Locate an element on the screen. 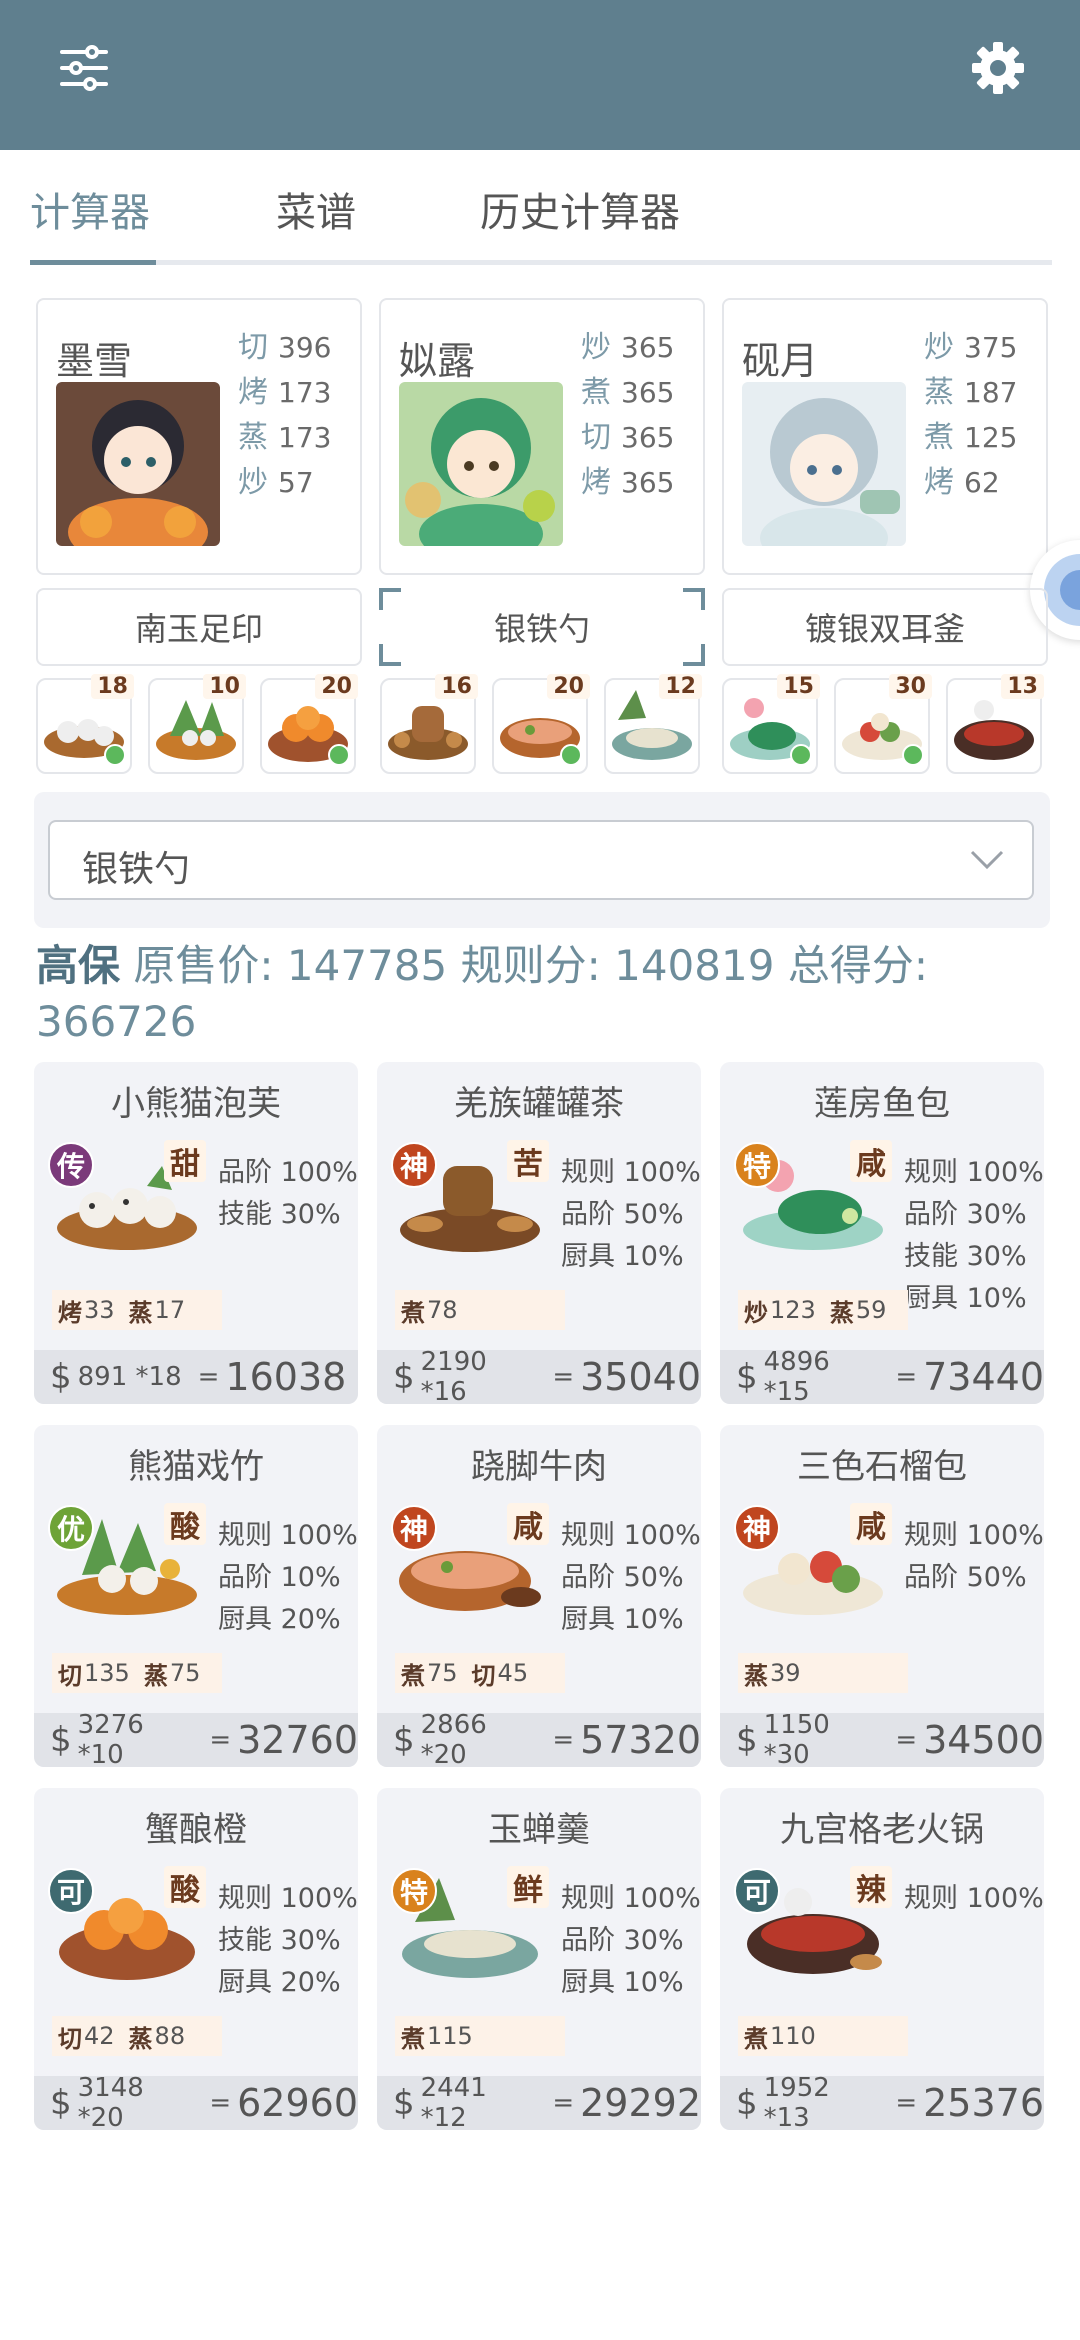 The height and width of the screenshot is (2340, 1080). tab-history-calculator: 历史计算器 is located at coordinates (580, 209).